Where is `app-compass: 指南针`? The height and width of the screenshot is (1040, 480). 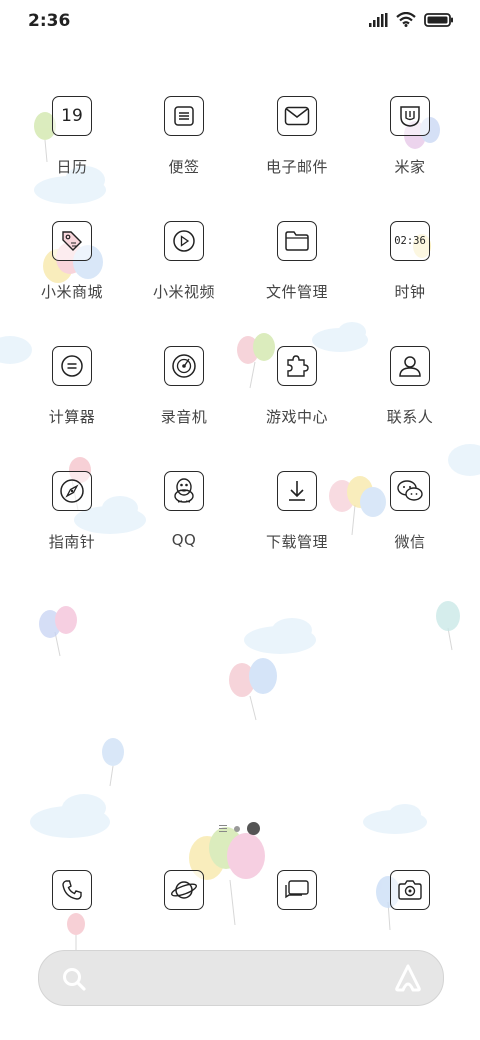 app-compass: 指南针 is located at coordinates (72, 526).